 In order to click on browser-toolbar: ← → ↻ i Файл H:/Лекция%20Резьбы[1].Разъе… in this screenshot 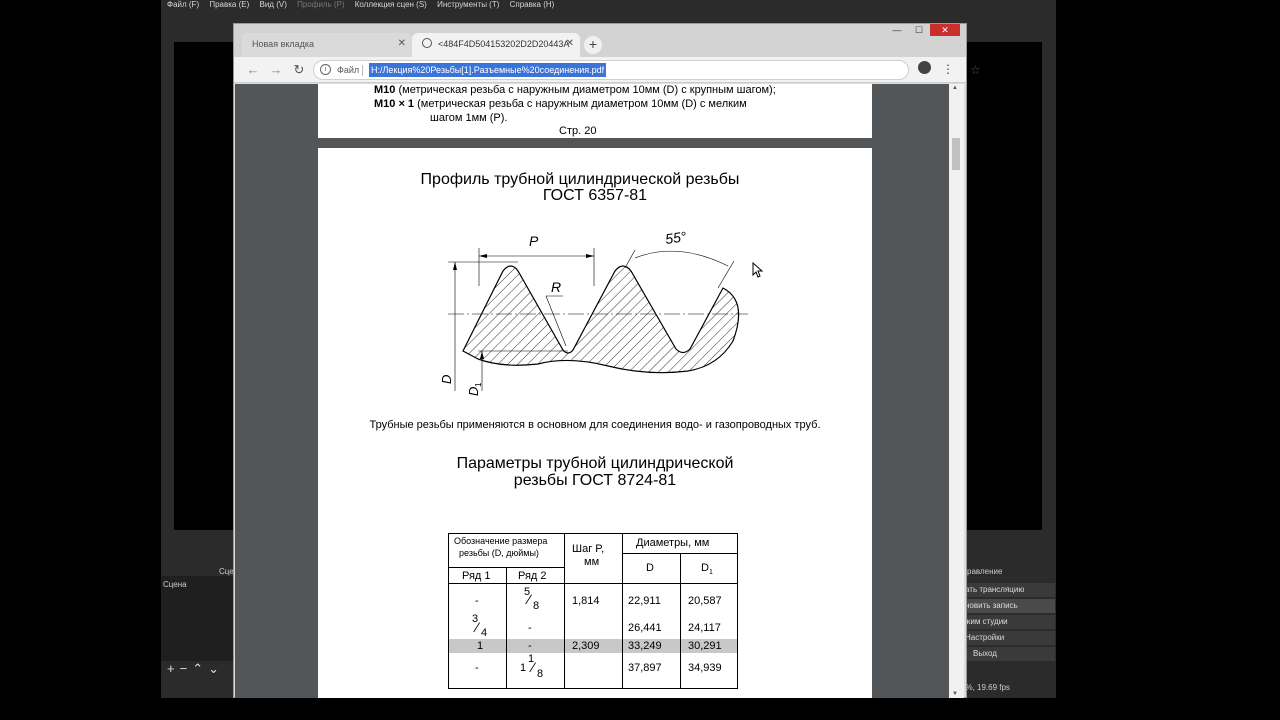, I will do `click(607, 70)`.